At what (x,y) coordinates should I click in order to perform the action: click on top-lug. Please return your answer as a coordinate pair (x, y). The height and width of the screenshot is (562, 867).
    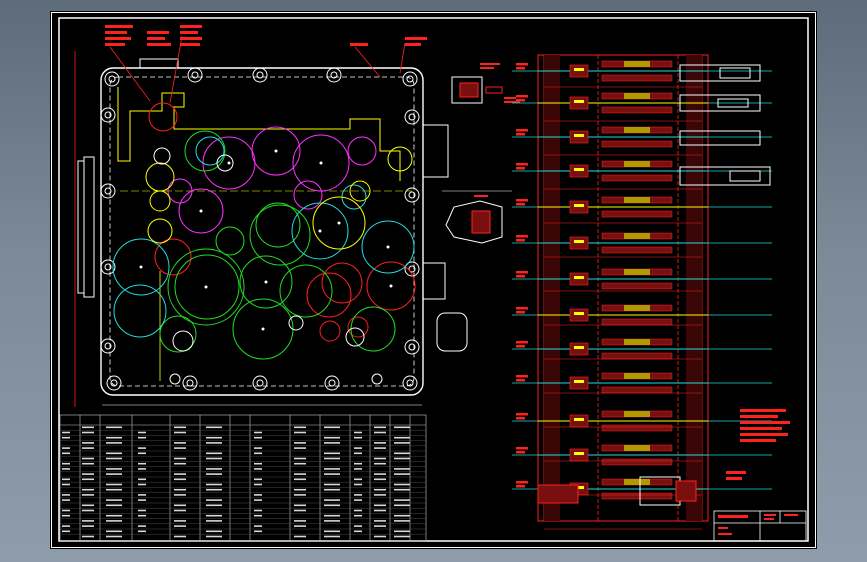
    Looking at the image, I should click on (159, 63).